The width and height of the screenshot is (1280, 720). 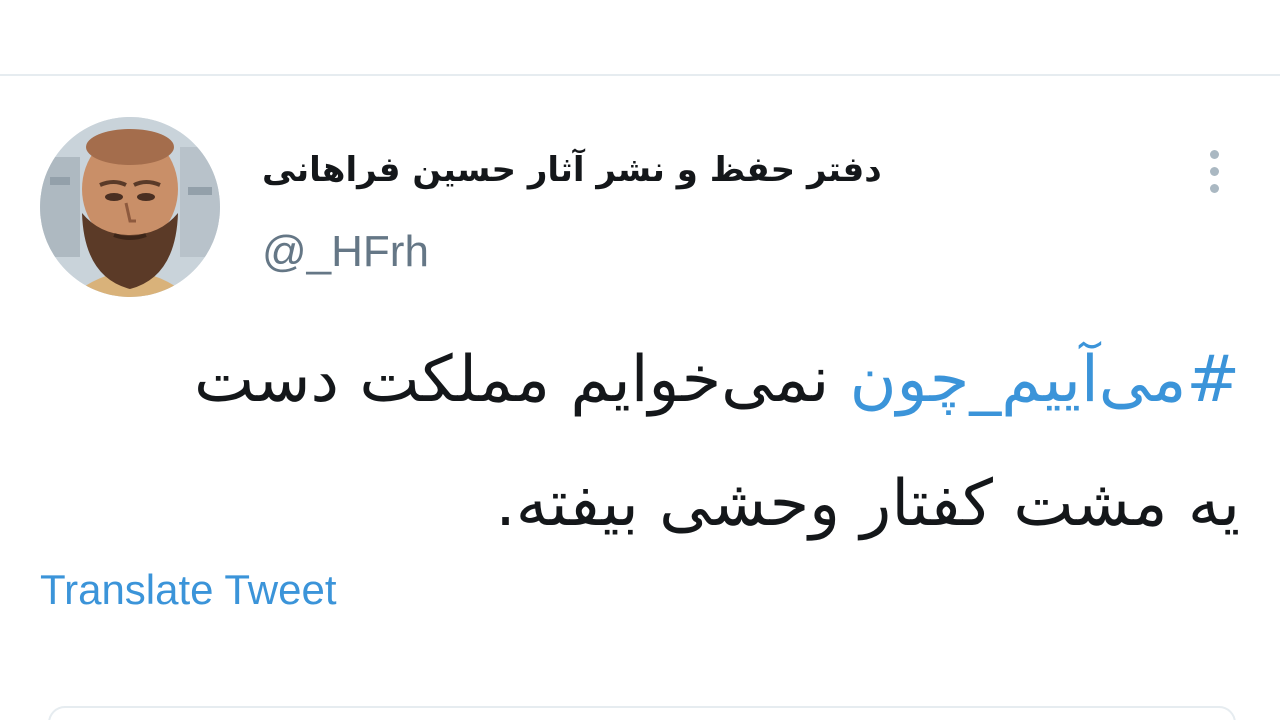 I want to click on translate-tweet-link: Translate Tweet, so click(x=188, y=590).